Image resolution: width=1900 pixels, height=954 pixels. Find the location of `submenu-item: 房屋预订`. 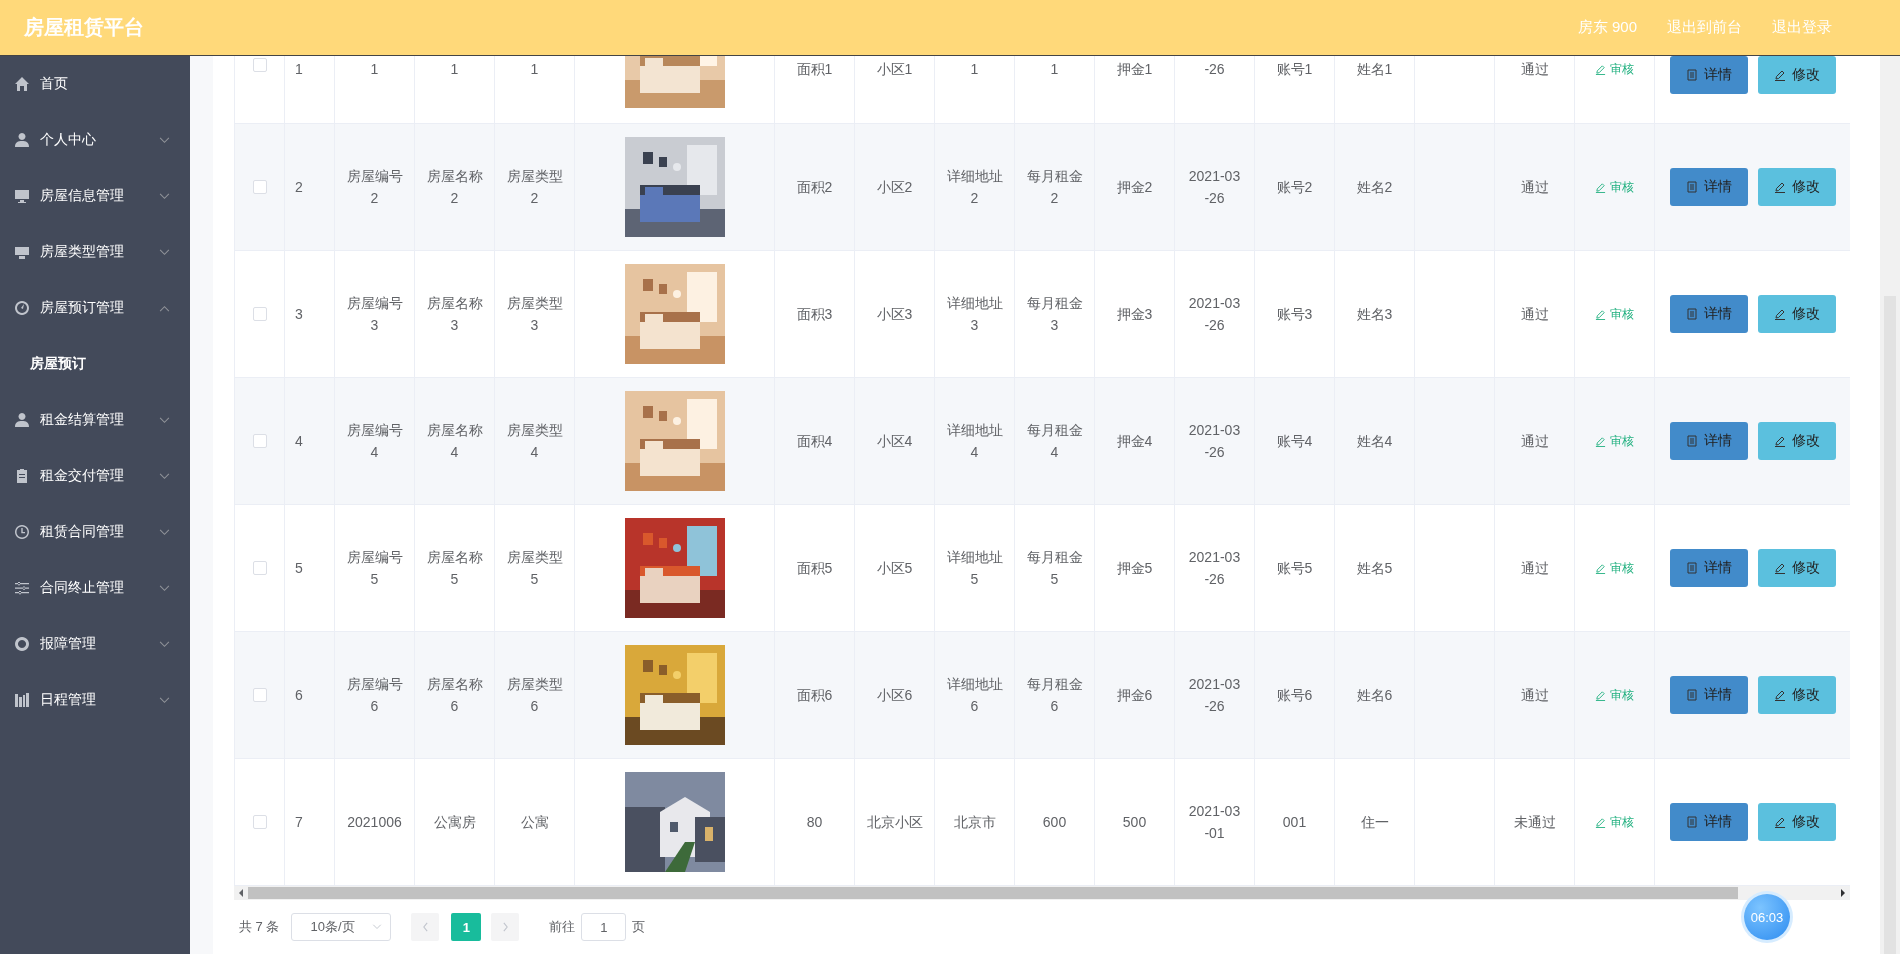

submenu-item: 房屋预订 is located at coordinates (58, 364).